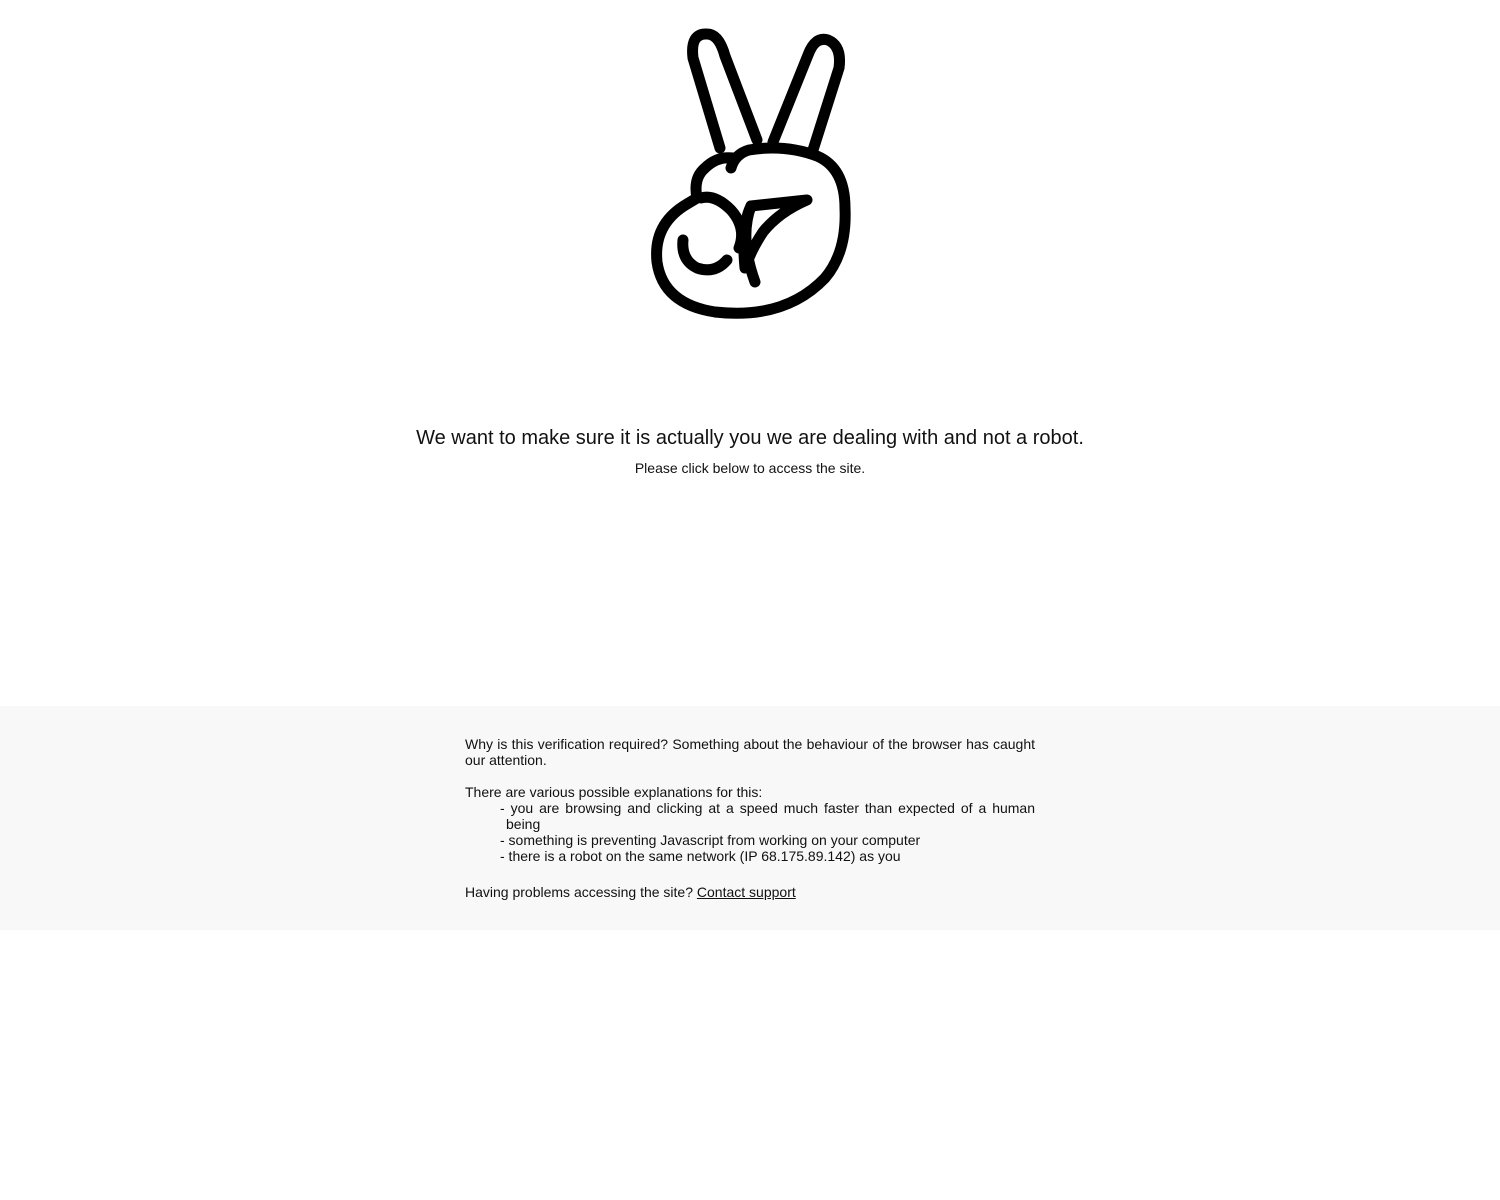 The width and height of the screenshot is (1500, 1200). Describe the element at coordinates (579, 892) in the screenshot. I see `problems-text: Having problems accessing the site?` at that location.